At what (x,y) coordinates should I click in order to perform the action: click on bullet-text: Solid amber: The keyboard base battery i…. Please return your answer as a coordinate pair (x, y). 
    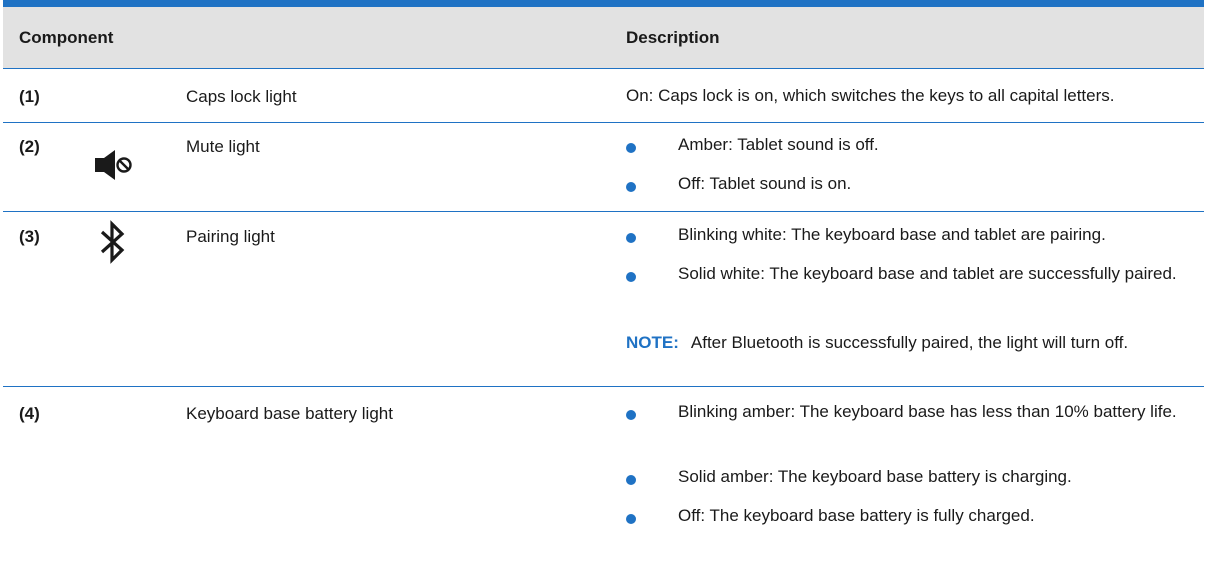
    Looking at the image, I should click on (875, 476).